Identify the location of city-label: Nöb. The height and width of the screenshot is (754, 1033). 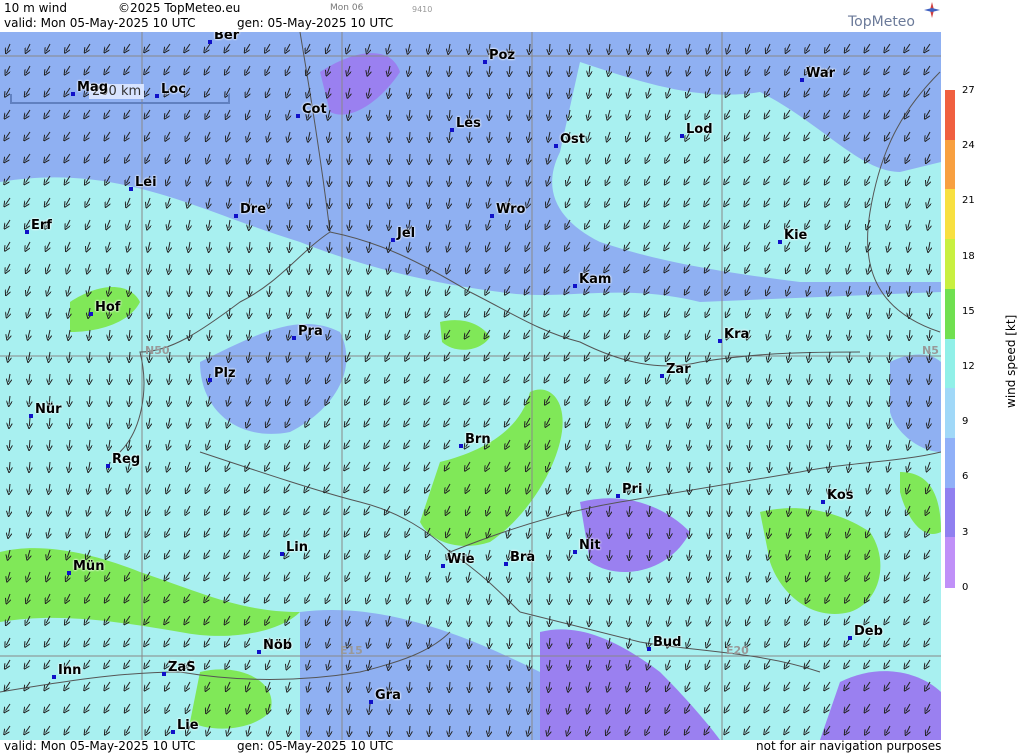
(278, 645).